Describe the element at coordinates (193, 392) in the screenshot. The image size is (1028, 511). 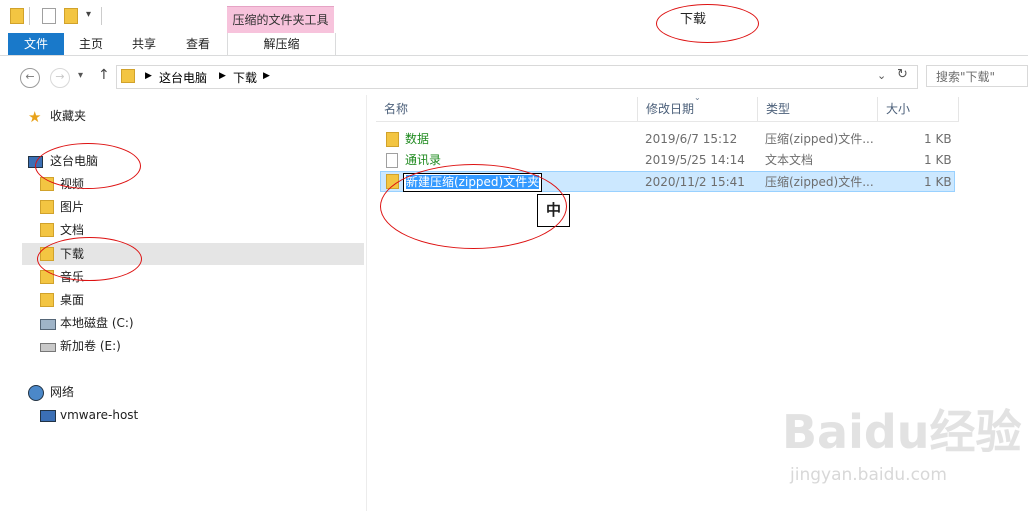
I see `nav-network: 网络` at that location.